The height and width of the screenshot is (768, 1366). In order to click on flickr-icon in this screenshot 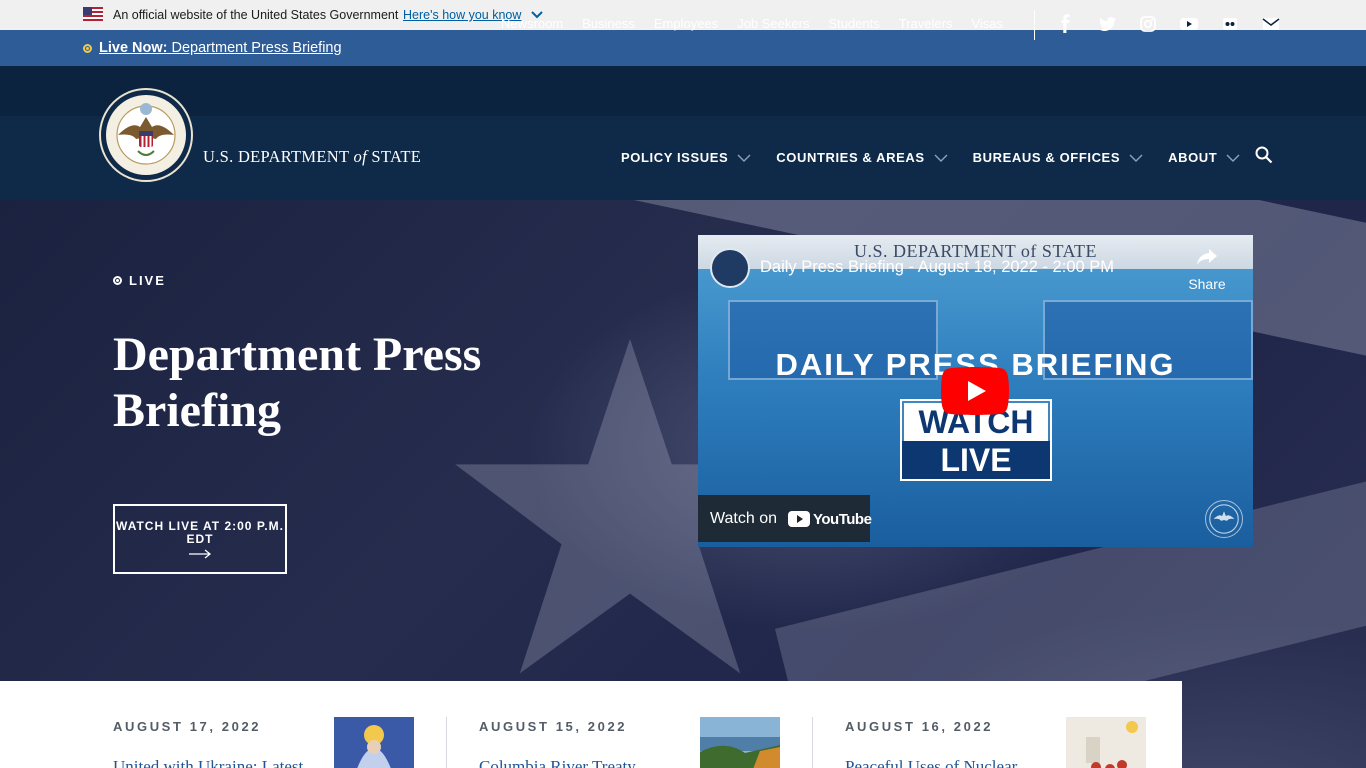, I will do `click(1230, 24)`.